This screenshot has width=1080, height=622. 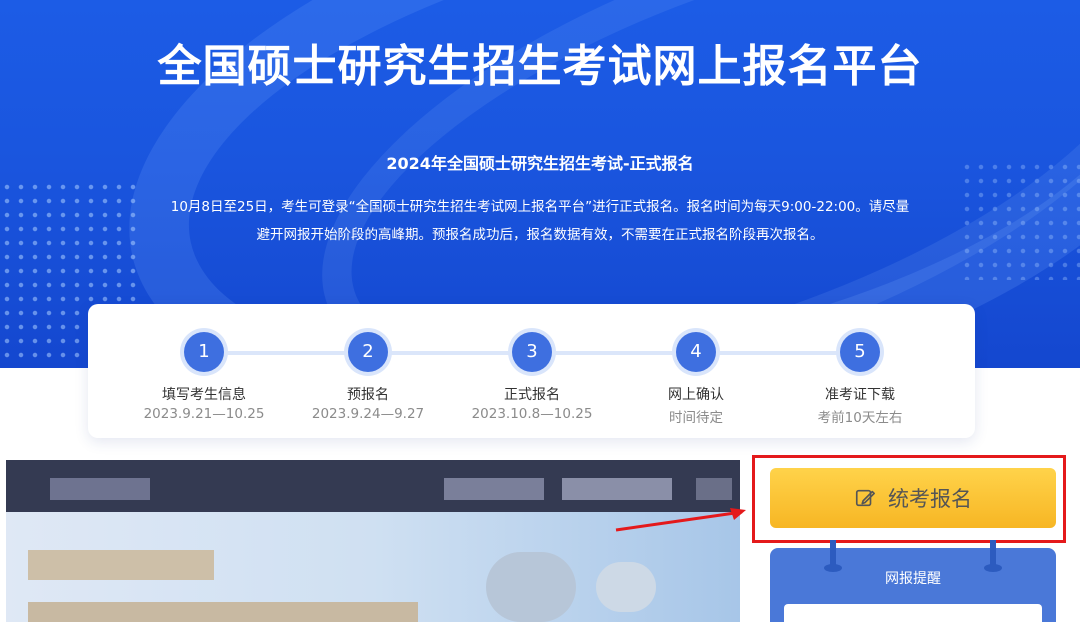 What do you see at coordinates (696, 418) in the screenshot?
I see `step-date: 时间待定` at bounding box center [696, 418].